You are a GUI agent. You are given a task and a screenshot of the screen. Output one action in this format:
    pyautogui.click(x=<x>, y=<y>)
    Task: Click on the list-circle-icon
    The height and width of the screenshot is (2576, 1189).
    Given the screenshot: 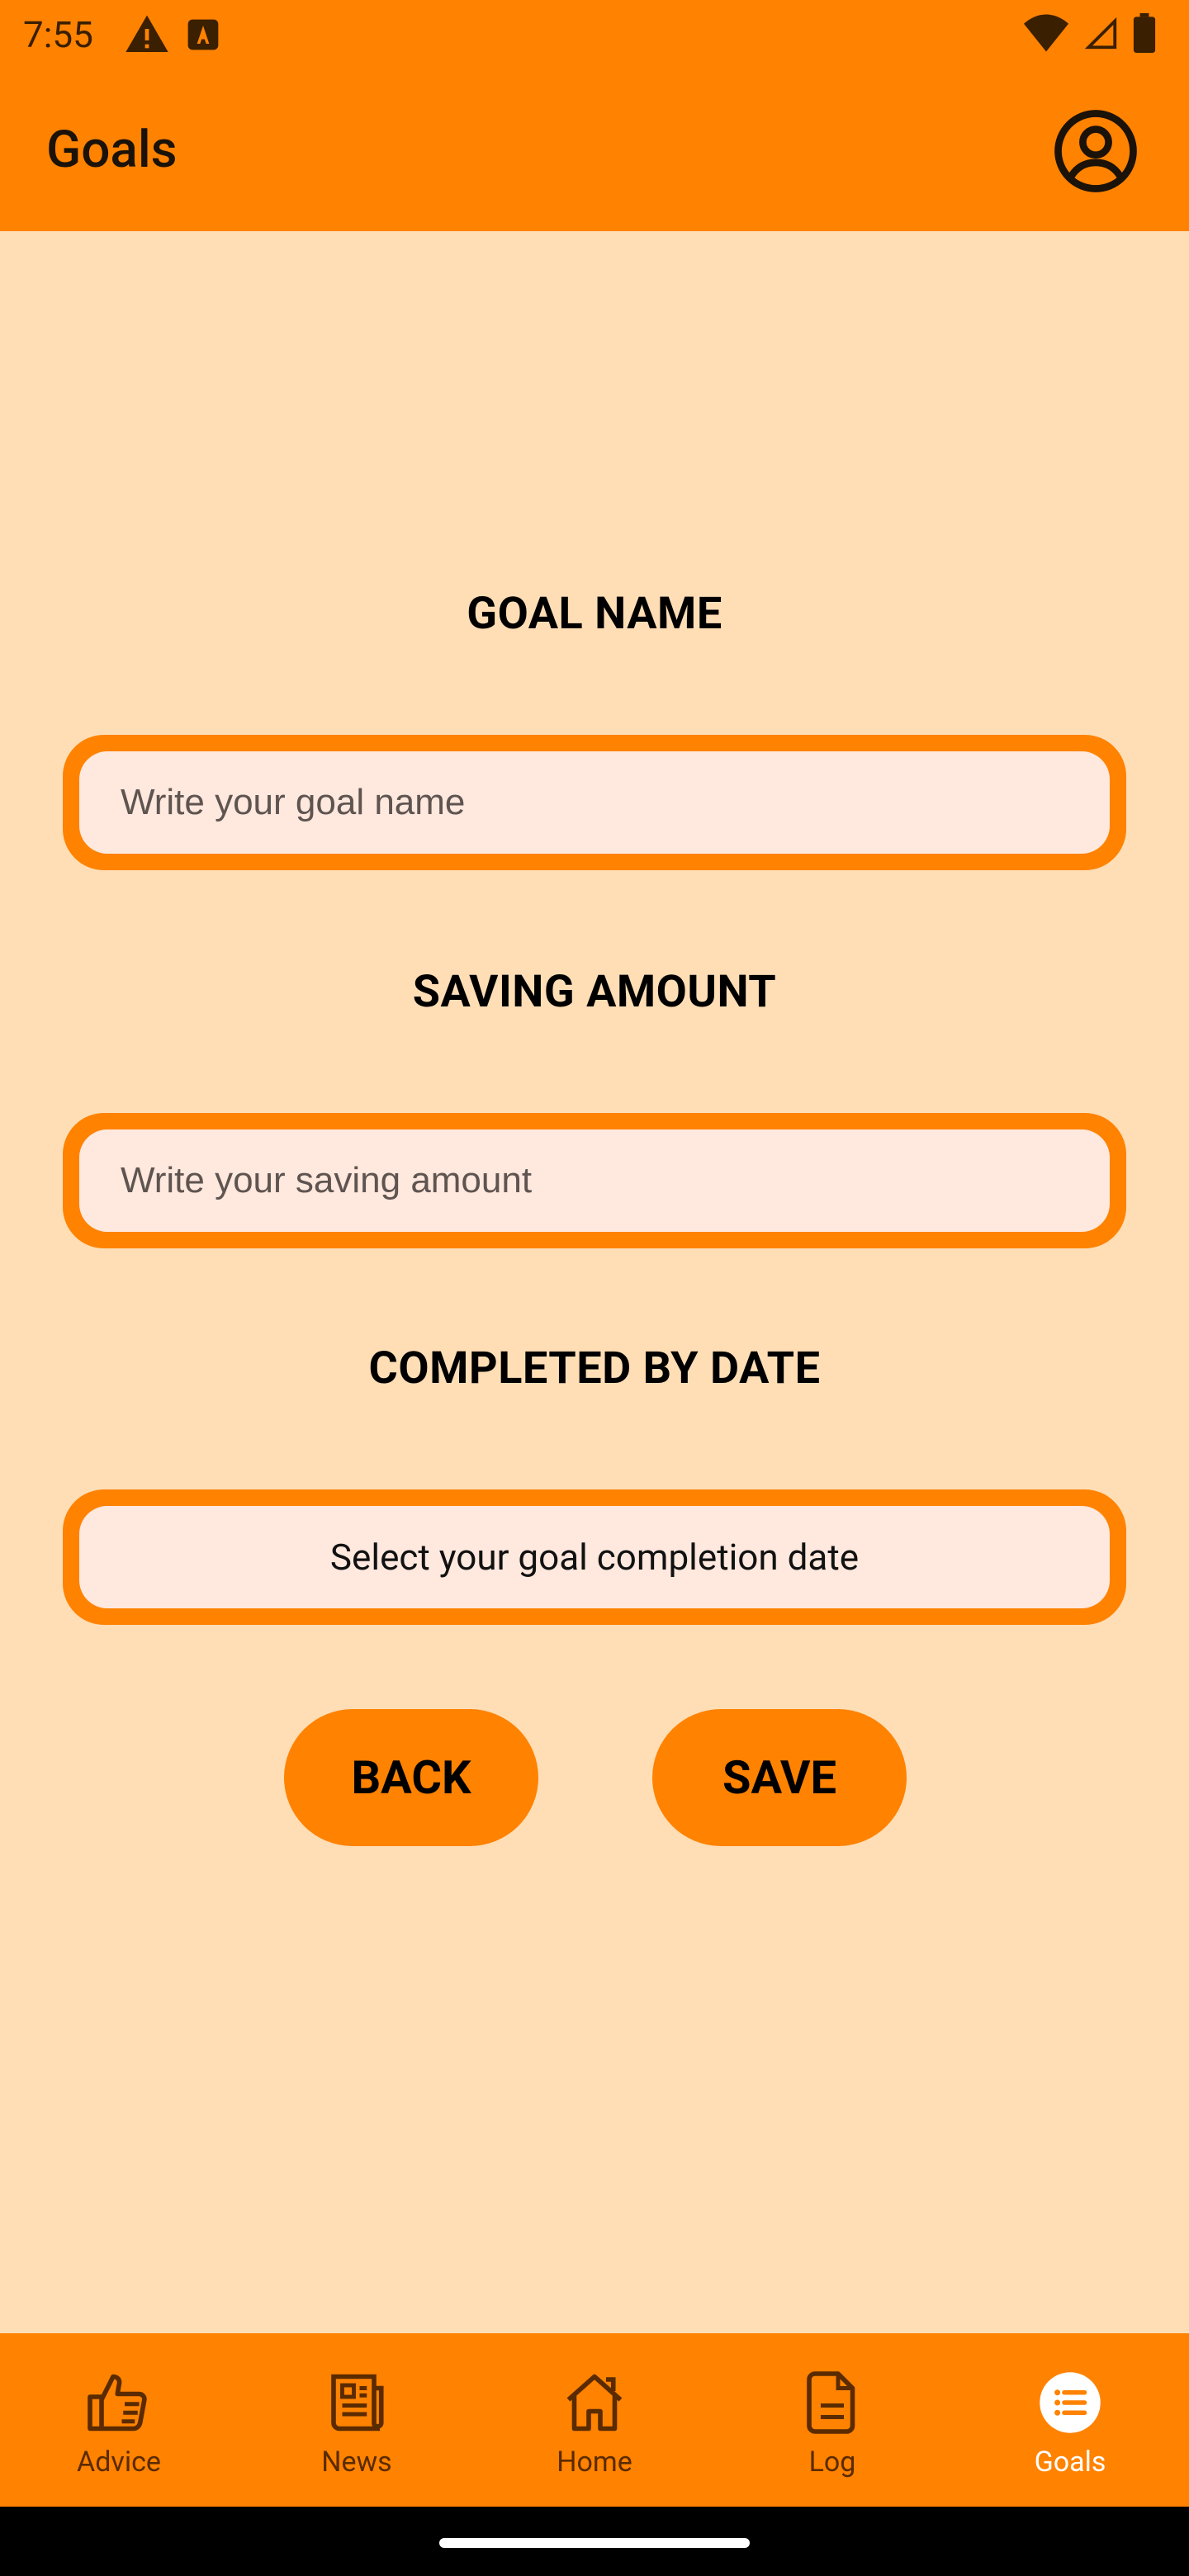 What is the action you would take?
    pyautogui.click(x=1070, y=2402)
    